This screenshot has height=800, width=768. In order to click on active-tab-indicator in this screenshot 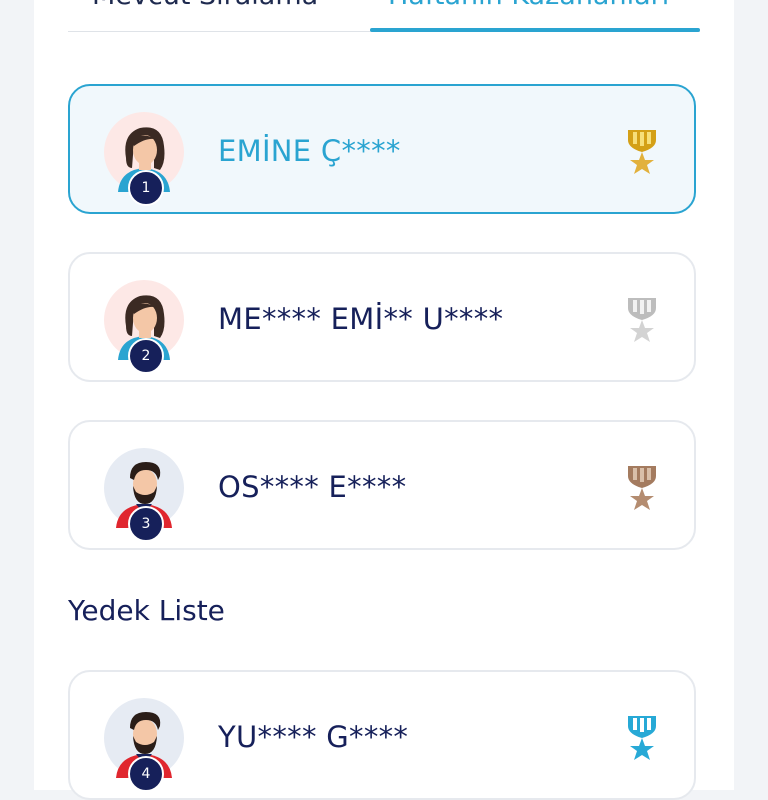, I will do `click(535, 30)`.